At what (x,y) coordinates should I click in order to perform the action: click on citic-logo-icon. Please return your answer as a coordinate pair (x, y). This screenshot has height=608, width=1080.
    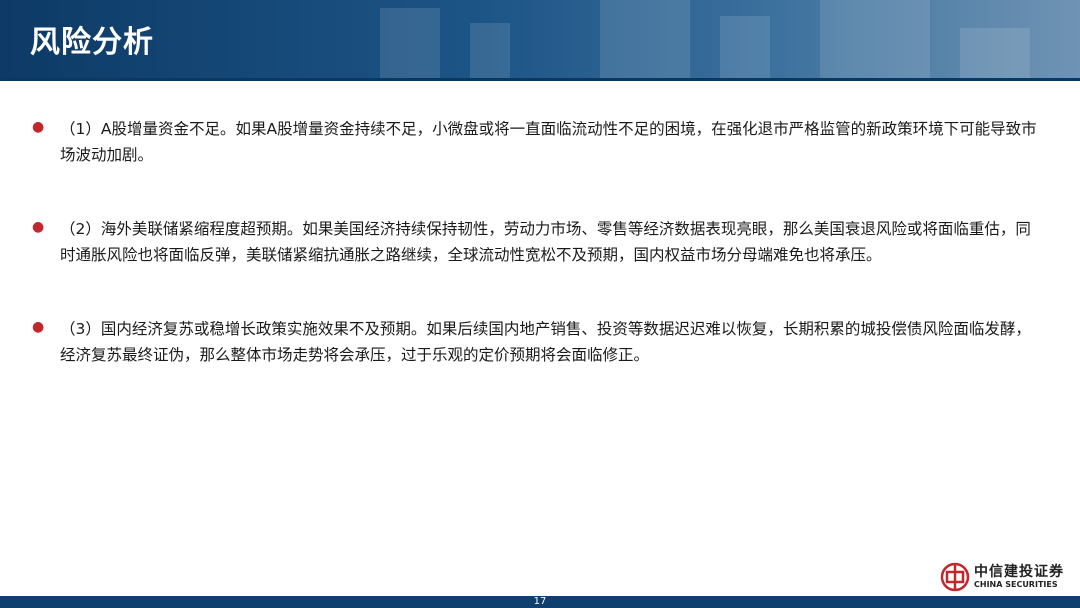
    Looking at the image, I should click on (955, 577).